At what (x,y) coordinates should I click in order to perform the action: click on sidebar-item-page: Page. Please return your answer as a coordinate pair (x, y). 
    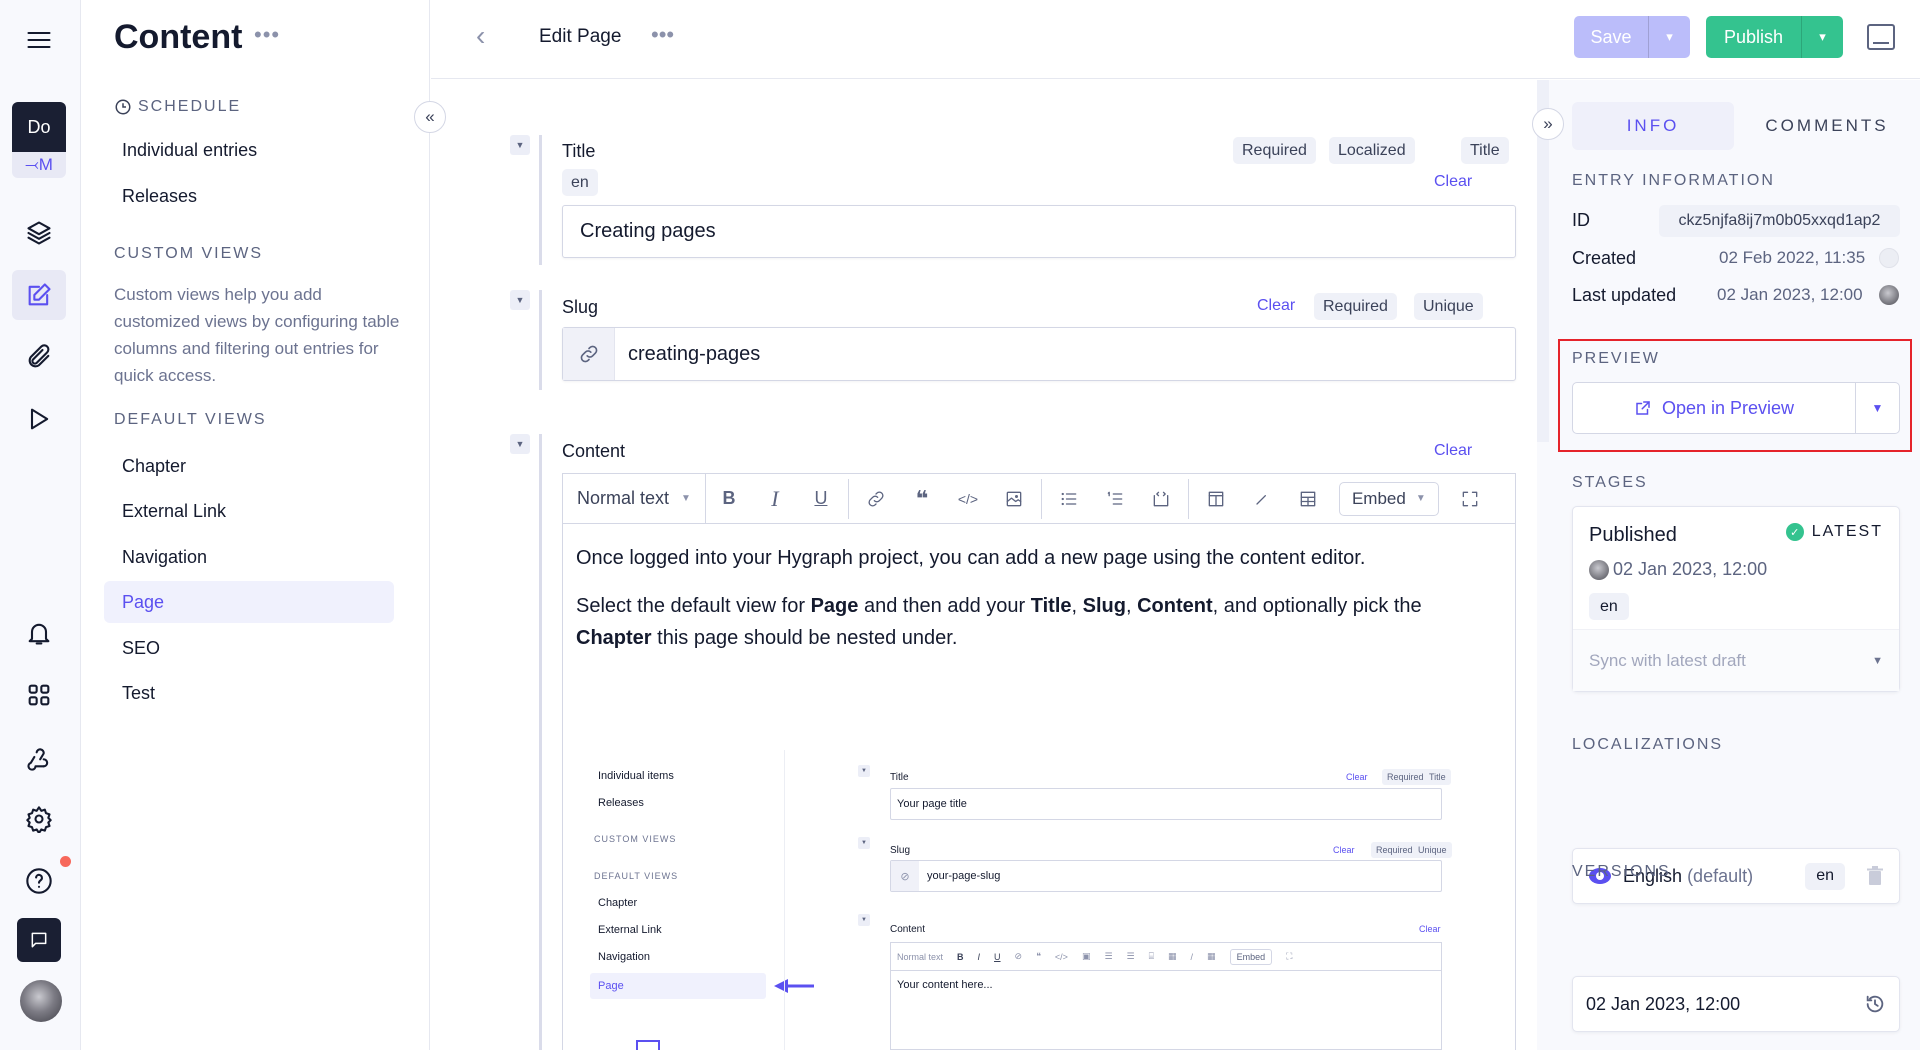
    Looking at the image, I should click on (249, 602).